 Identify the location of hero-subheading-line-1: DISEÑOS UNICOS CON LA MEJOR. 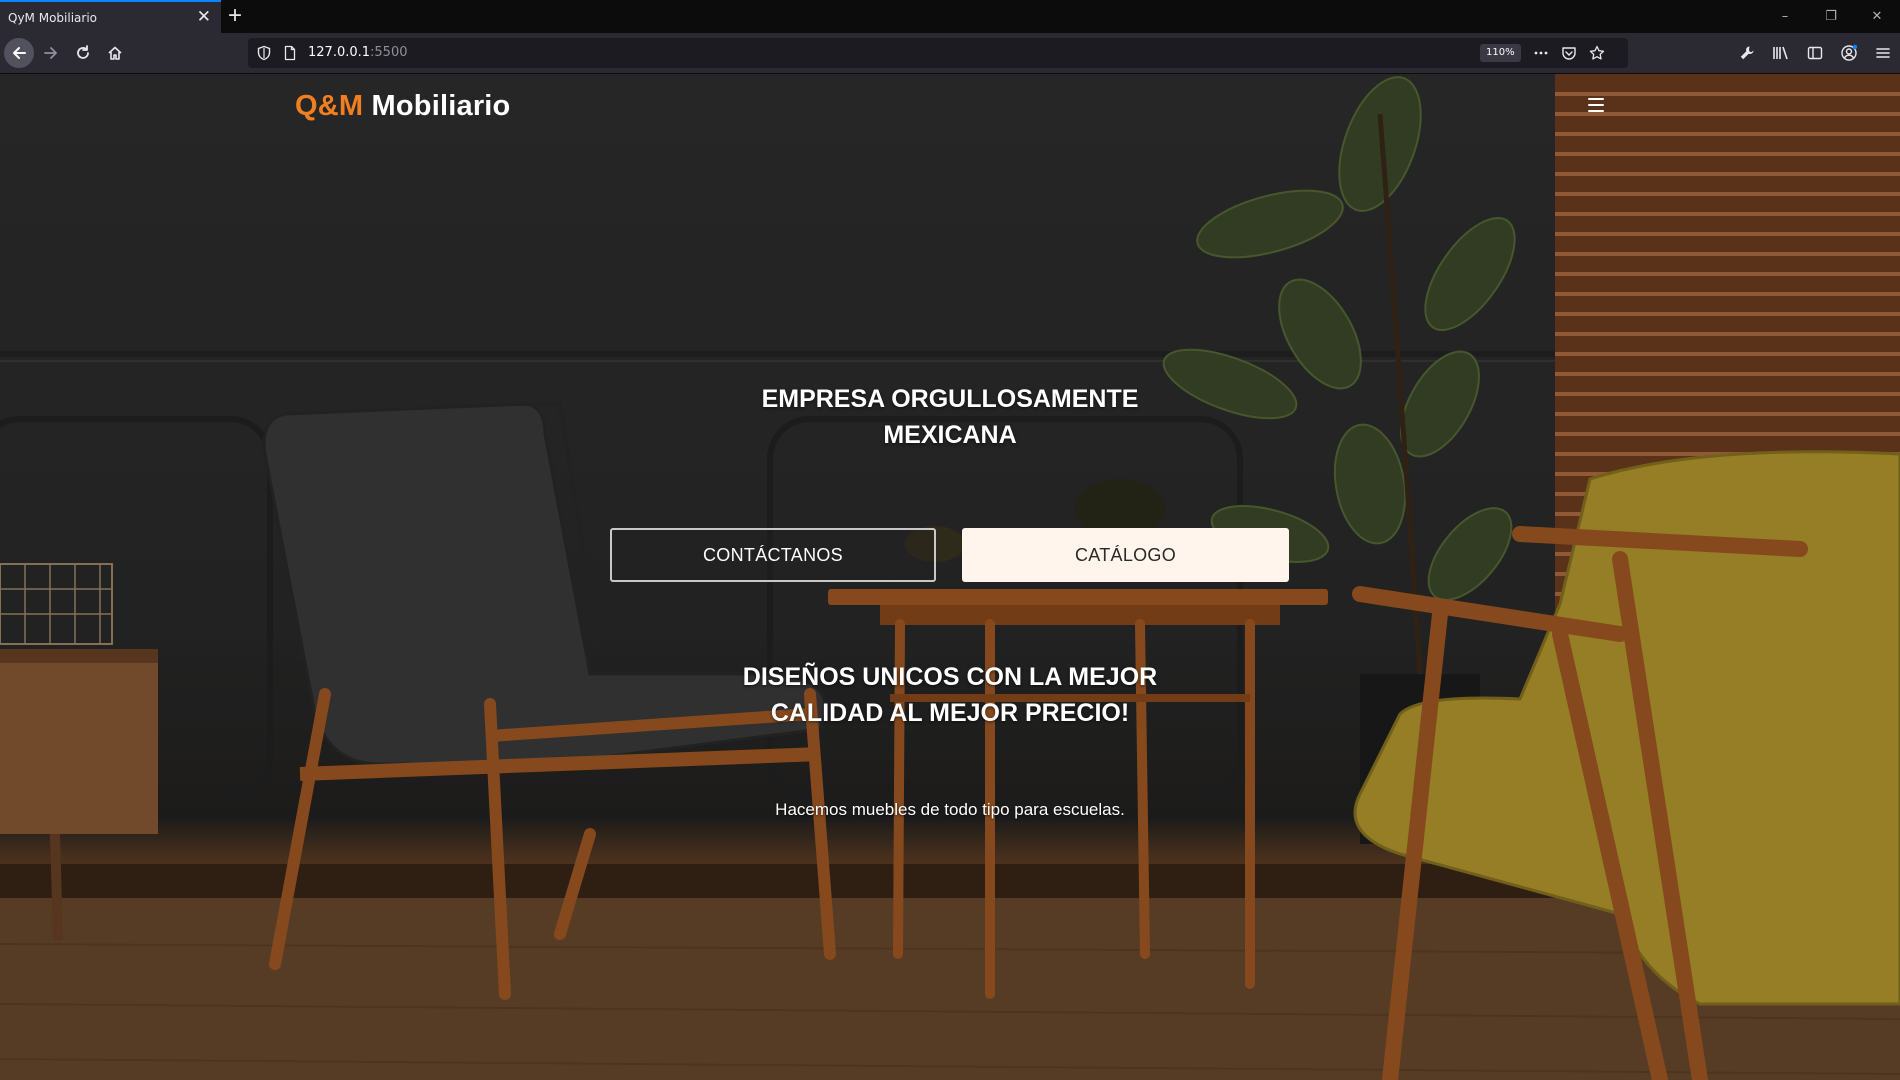
(950, 677).